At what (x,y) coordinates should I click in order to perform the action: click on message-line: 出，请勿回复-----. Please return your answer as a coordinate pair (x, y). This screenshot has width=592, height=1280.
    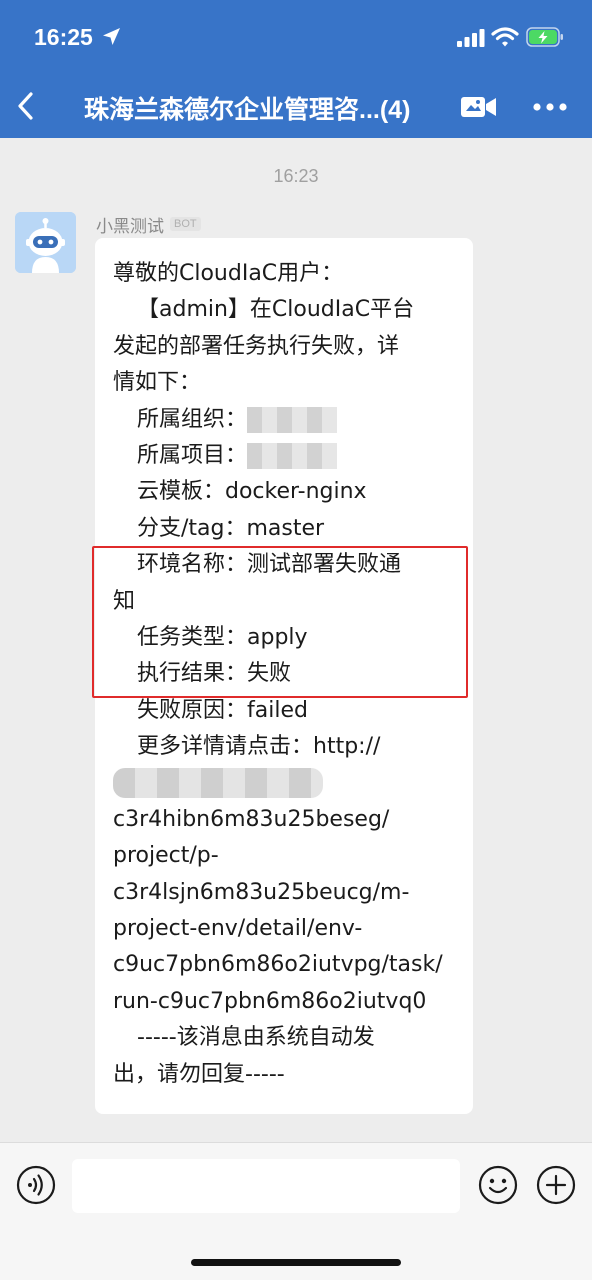
    Looking at the image, I should click on (199, 1074).